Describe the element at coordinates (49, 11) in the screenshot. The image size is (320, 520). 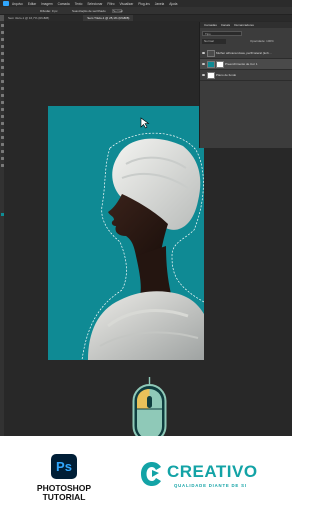
I see `feather-label: Difusão: 0 px` at that location.